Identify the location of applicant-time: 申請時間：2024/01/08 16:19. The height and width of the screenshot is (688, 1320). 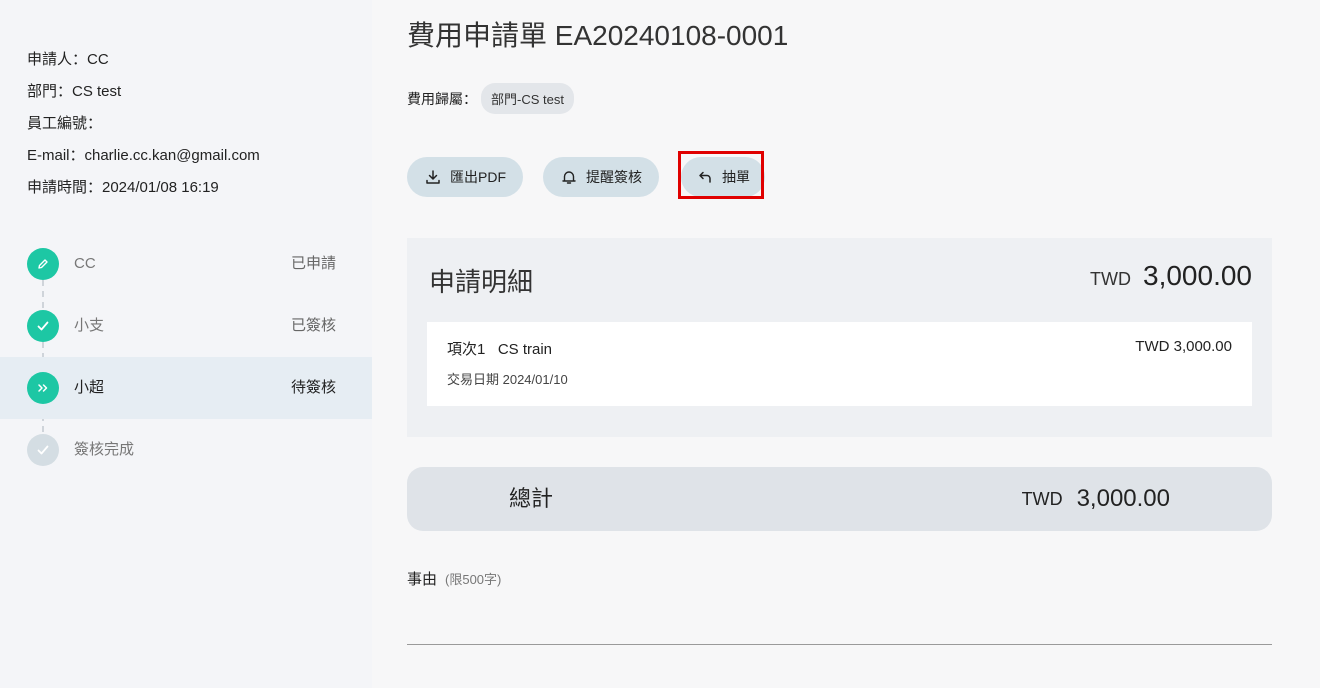
(123, 187).